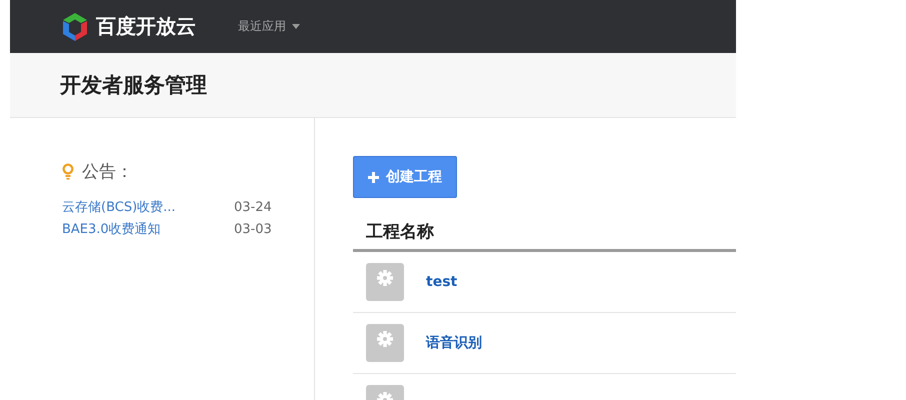 The height and width of the screenshot is (400, 906). I want to click on lightbulb-icon, so click(68, 171).